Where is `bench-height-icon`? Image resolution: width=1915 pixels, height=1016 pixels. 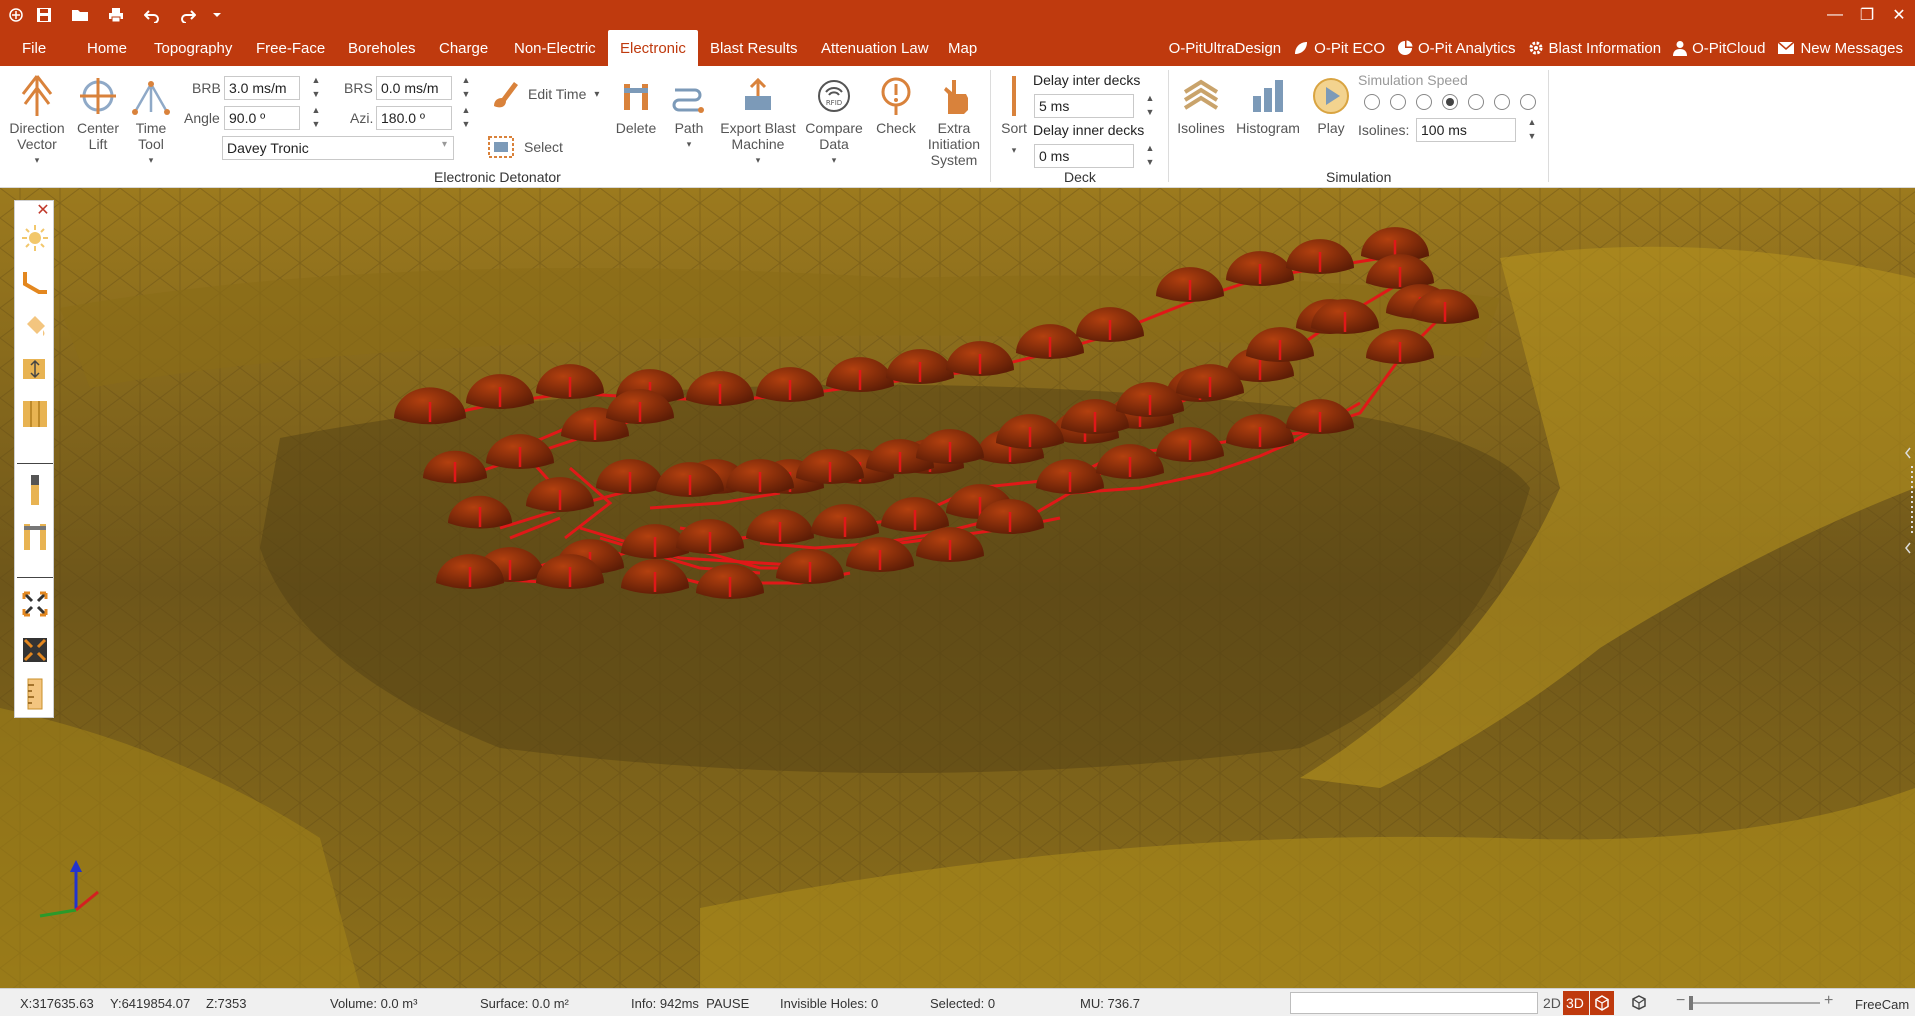 bench-height-icon is located at coordinates (35, 368).